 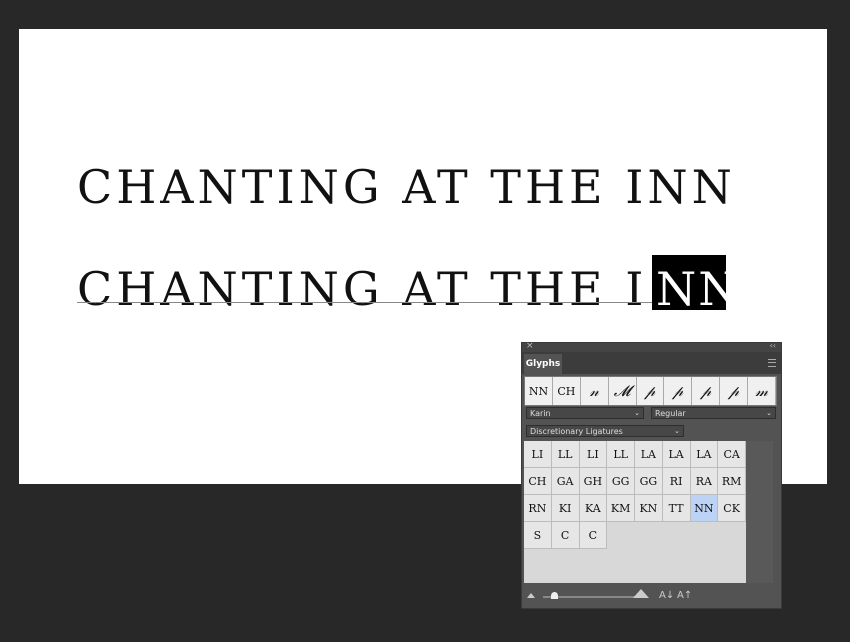 I want to click on panel-menu-icon, so click(x=772, y=363).